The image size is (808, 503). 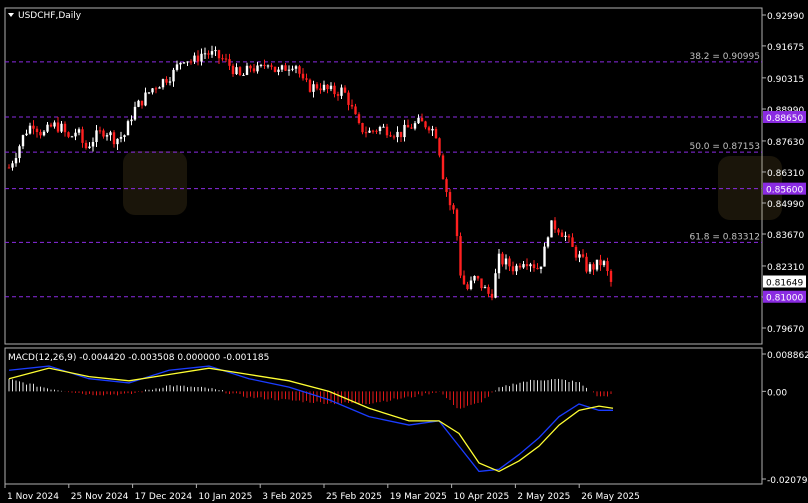 What do you see at coordinates (785, 205) in the screenshot?
I see `price-tick-label: 0.84990` at bounding box center [785, 205].